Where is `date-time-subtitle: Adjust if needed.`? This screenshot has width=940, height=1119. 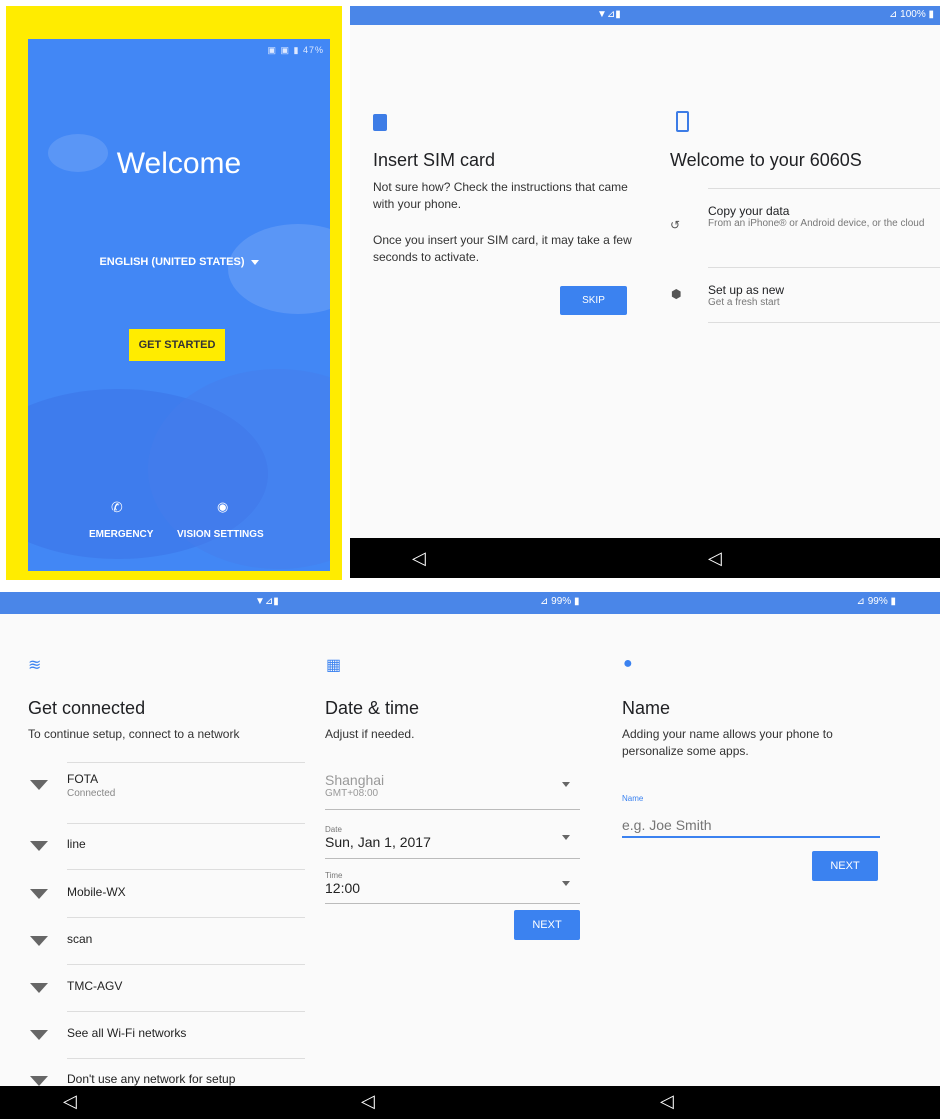
date-time-subtitle: Adjust if needed. is located at coordinates (370, 734).